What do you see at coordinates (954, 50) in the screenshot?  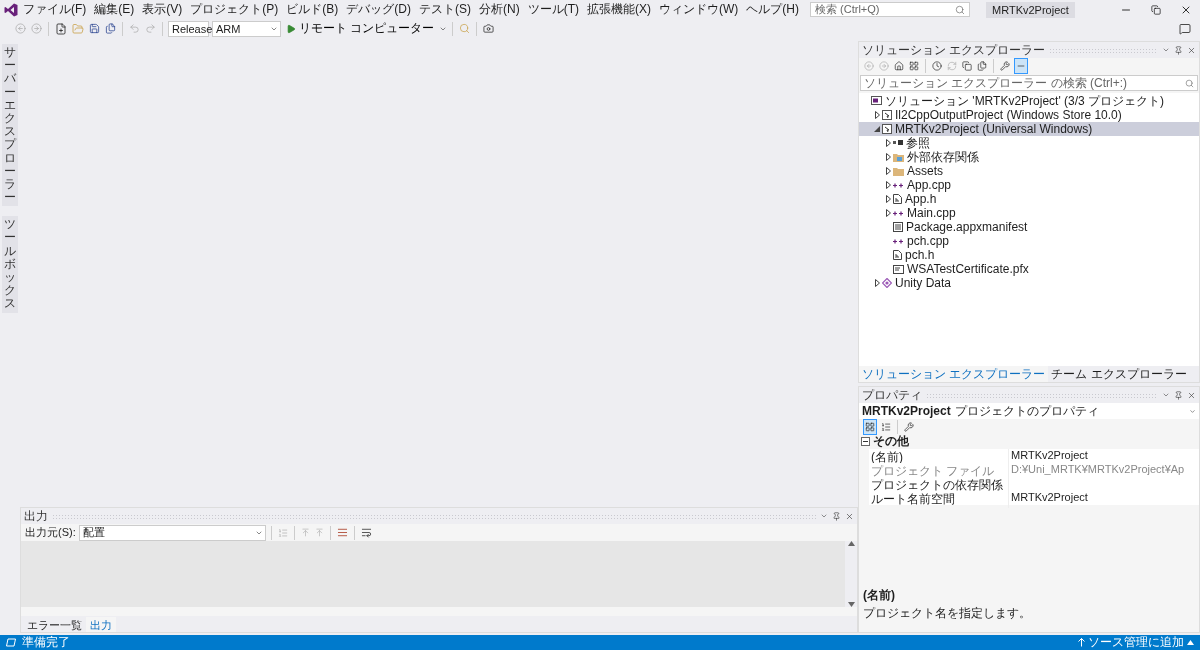 I see `panel-title: ソリューション エクスプローラー` at bounding box center [954, 50].